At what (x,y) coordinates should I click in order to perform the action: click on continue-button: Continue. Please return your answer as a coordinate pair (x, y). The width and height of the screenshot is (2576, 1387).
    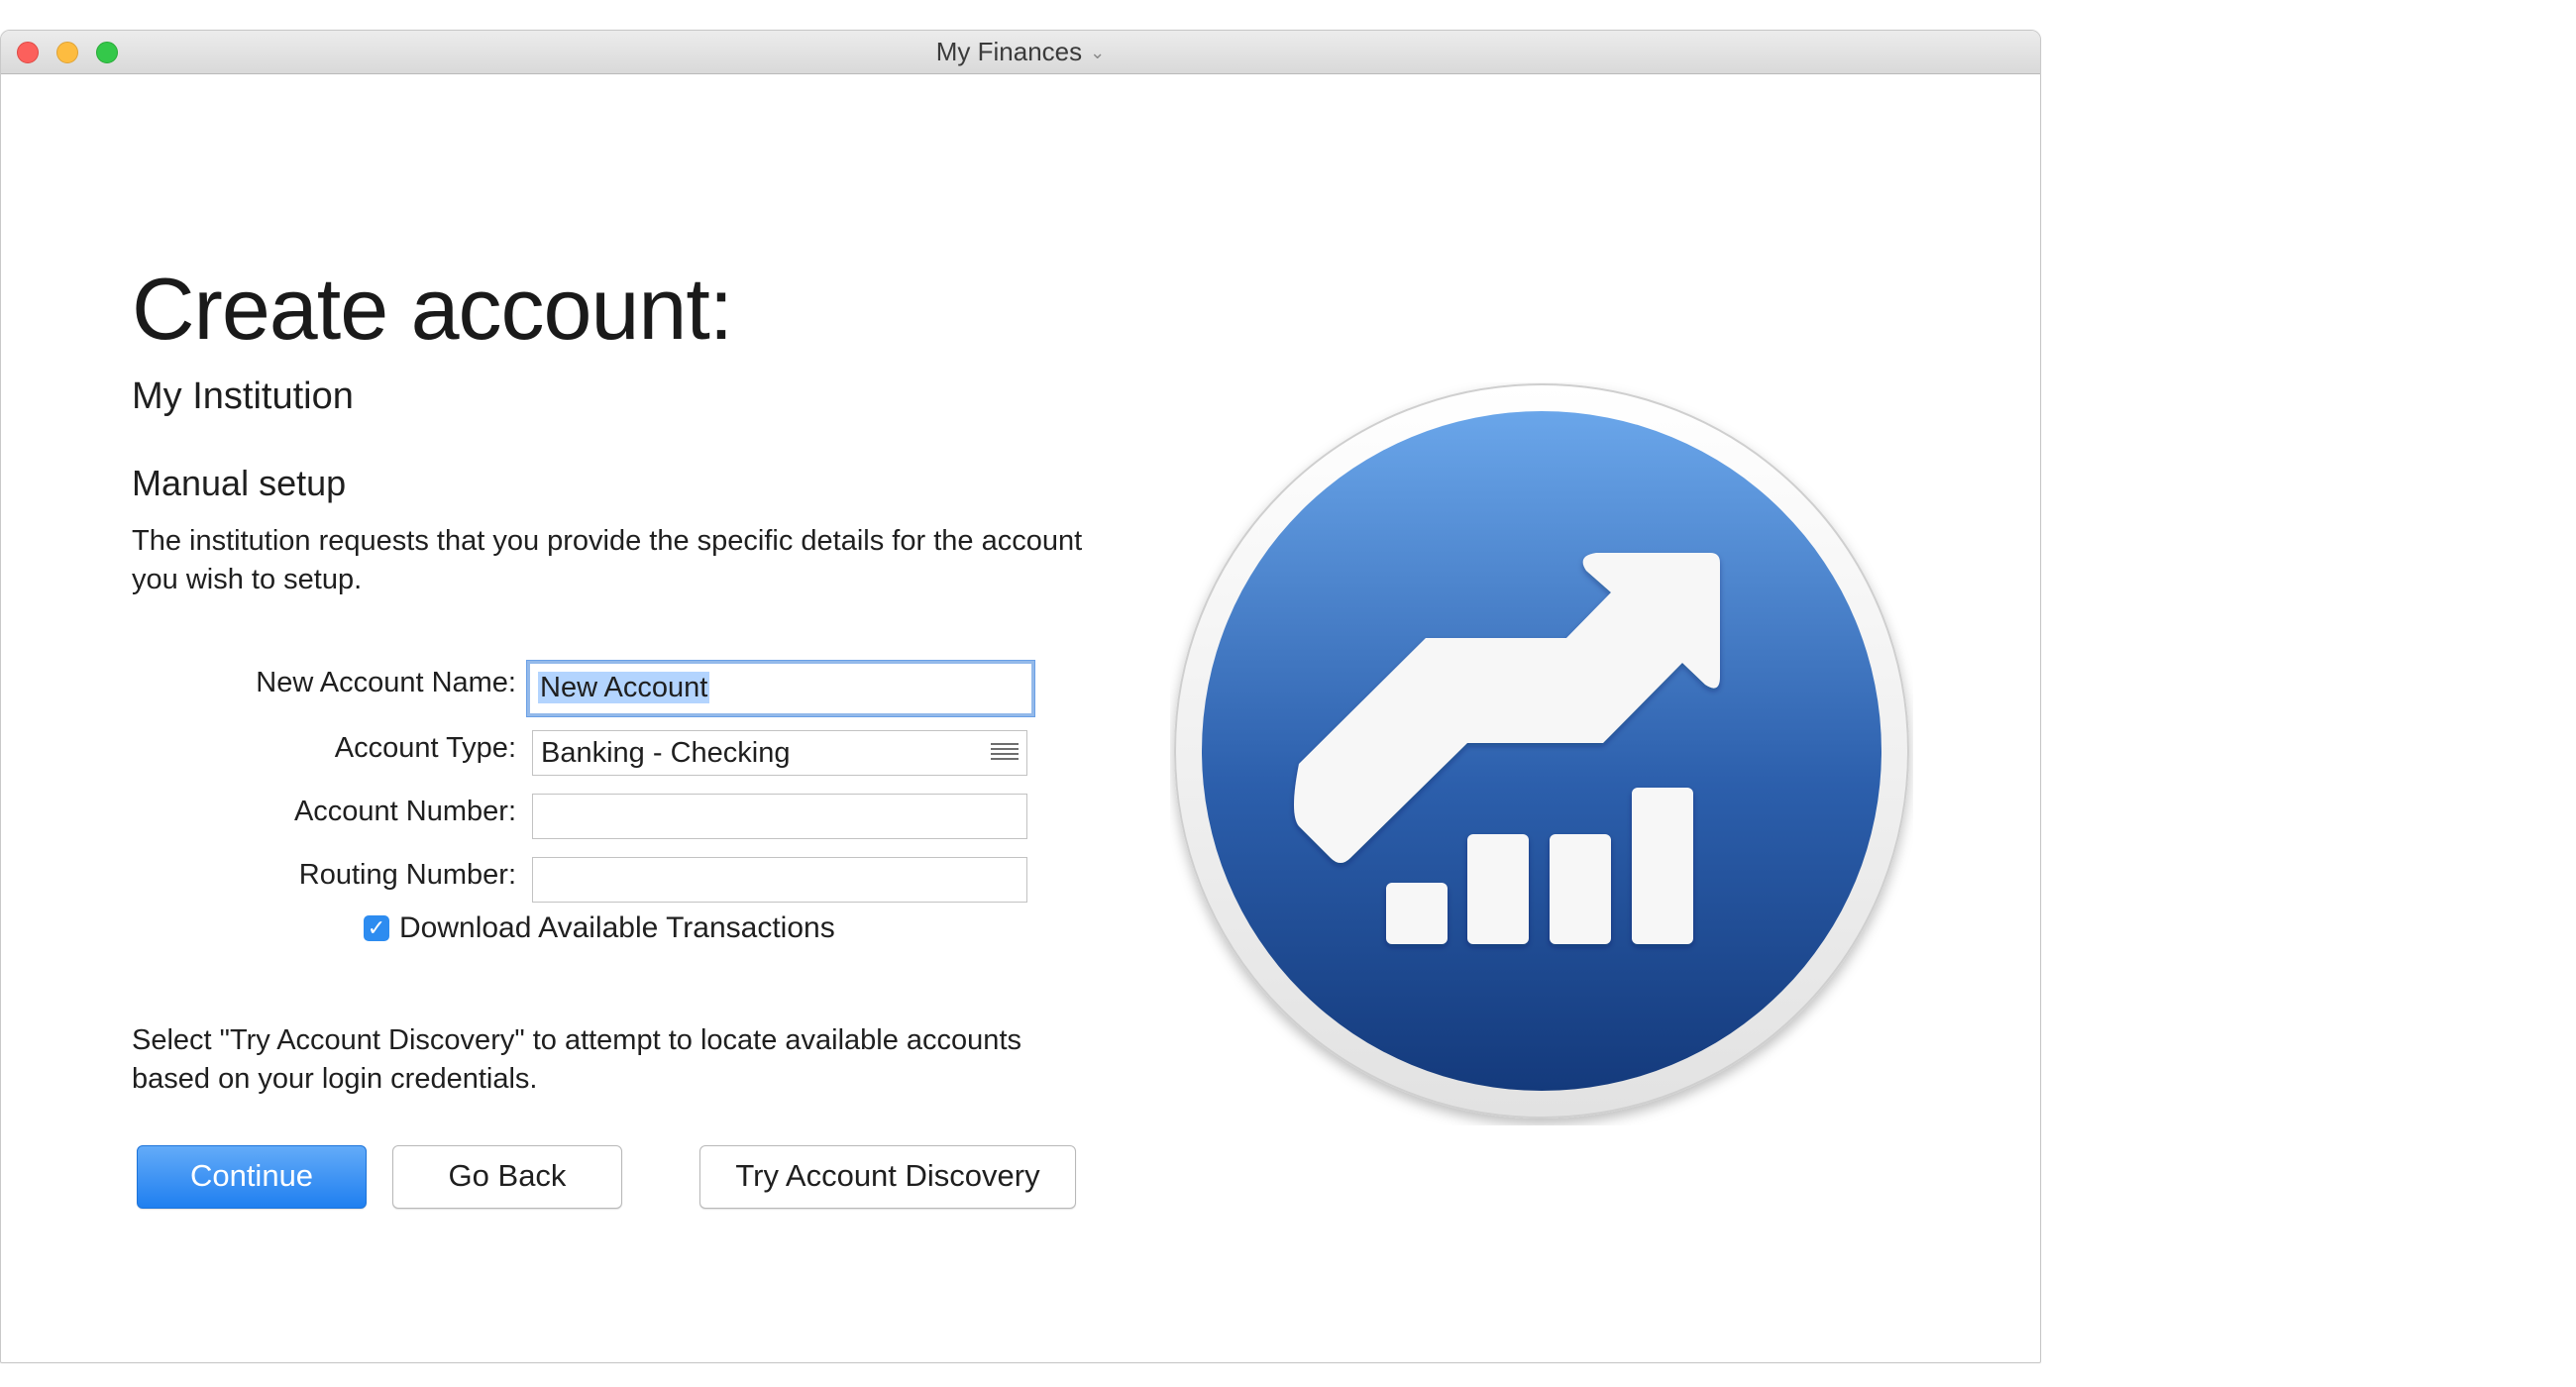
    Looking at the image, I should click on (252, 1177).